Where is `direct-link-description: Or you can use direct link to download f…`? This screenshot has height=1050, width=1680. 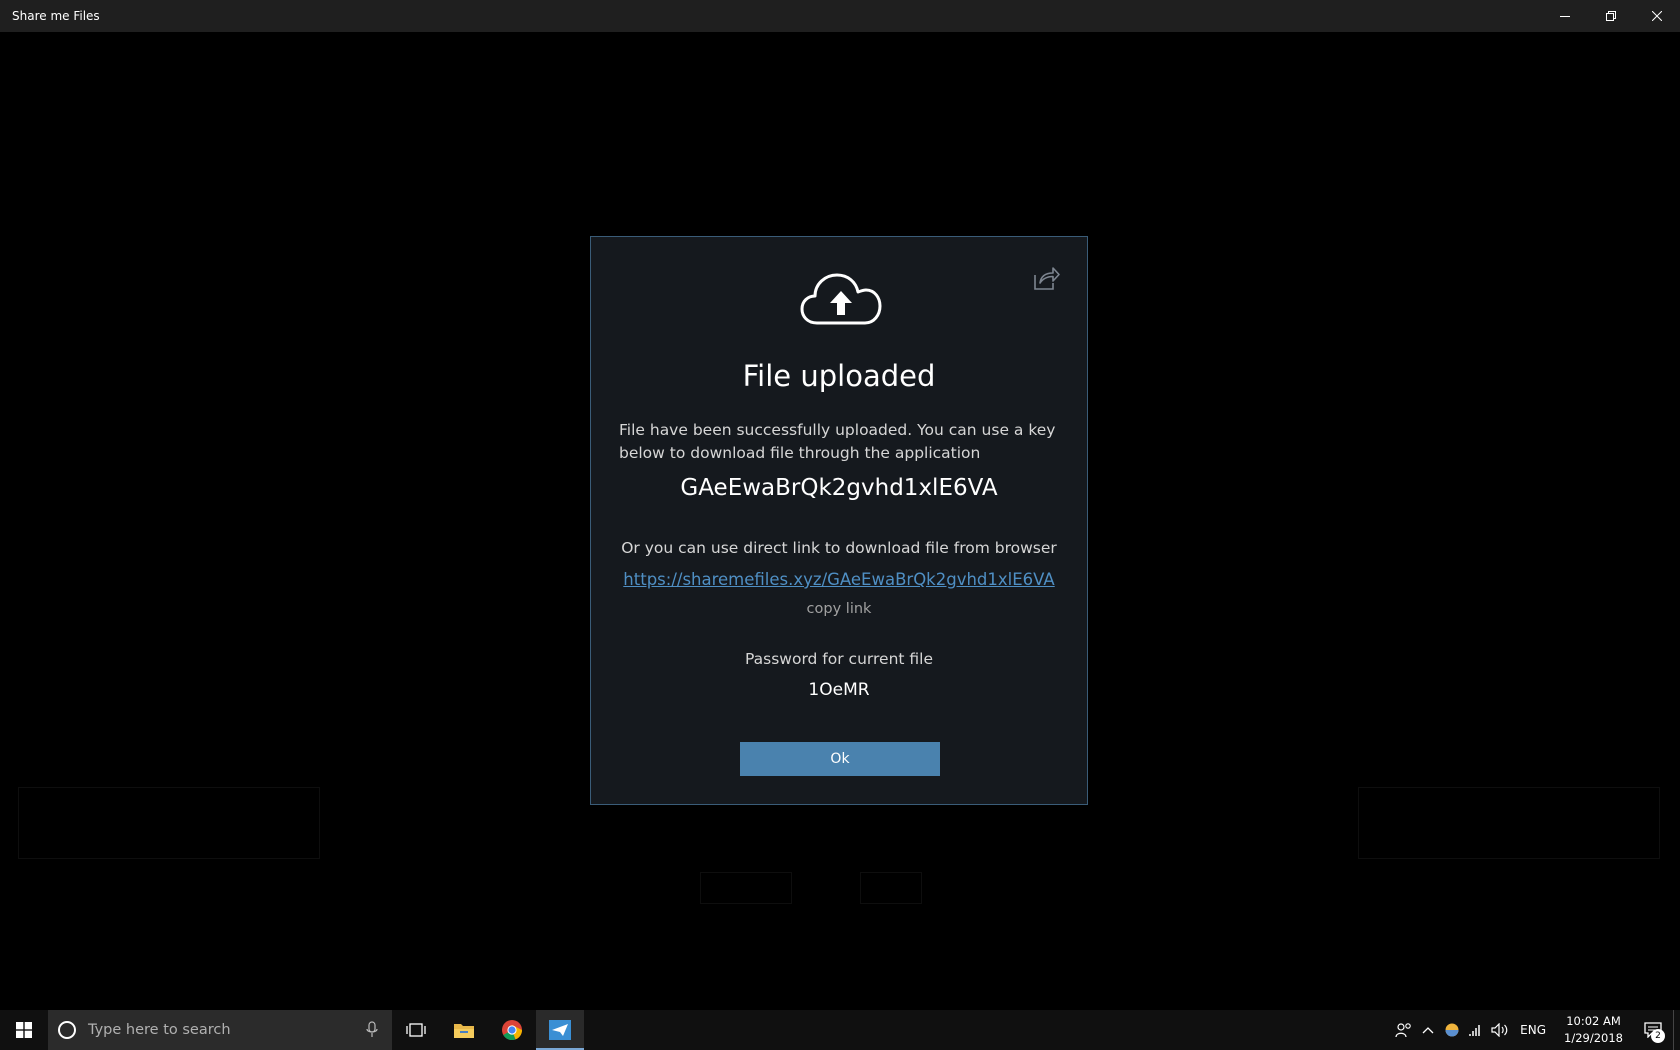
direct-link-description: Or you can use direct link to download f… is located at coordinates (839, 548).